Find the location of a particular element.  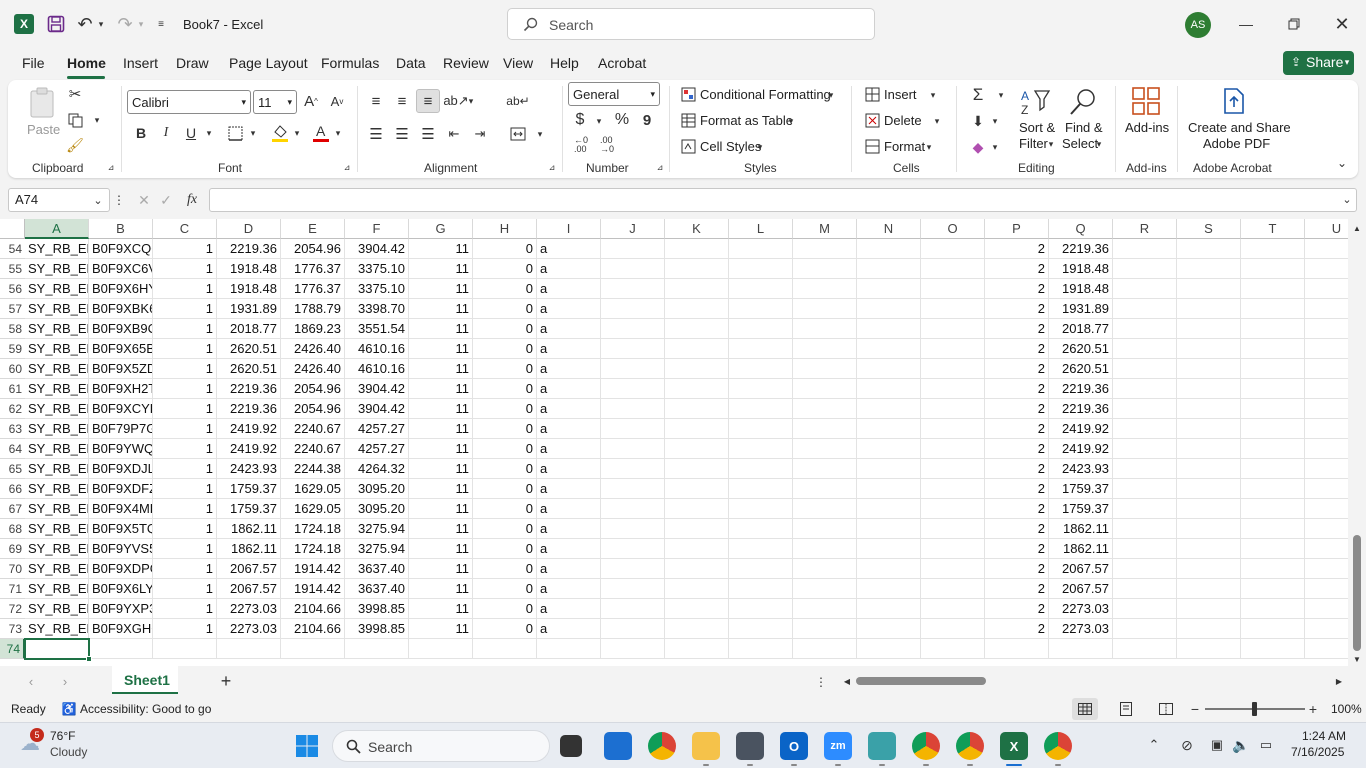

percent-icon: % is located at coordinates (622, 120).